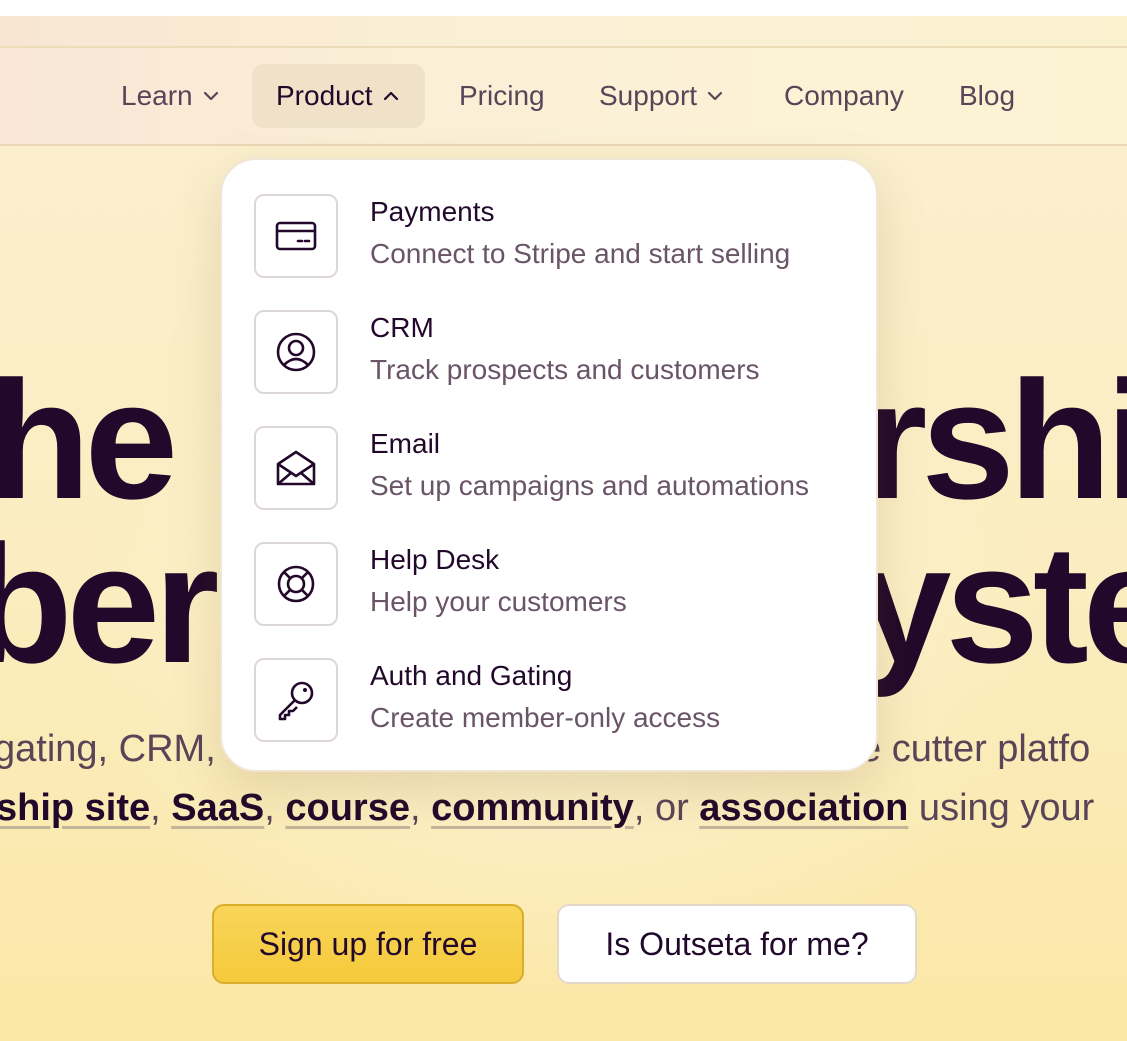 The height and width of the screenshot is (1041, 1127). I want to click on nav-support: Support, so click(662, 96).